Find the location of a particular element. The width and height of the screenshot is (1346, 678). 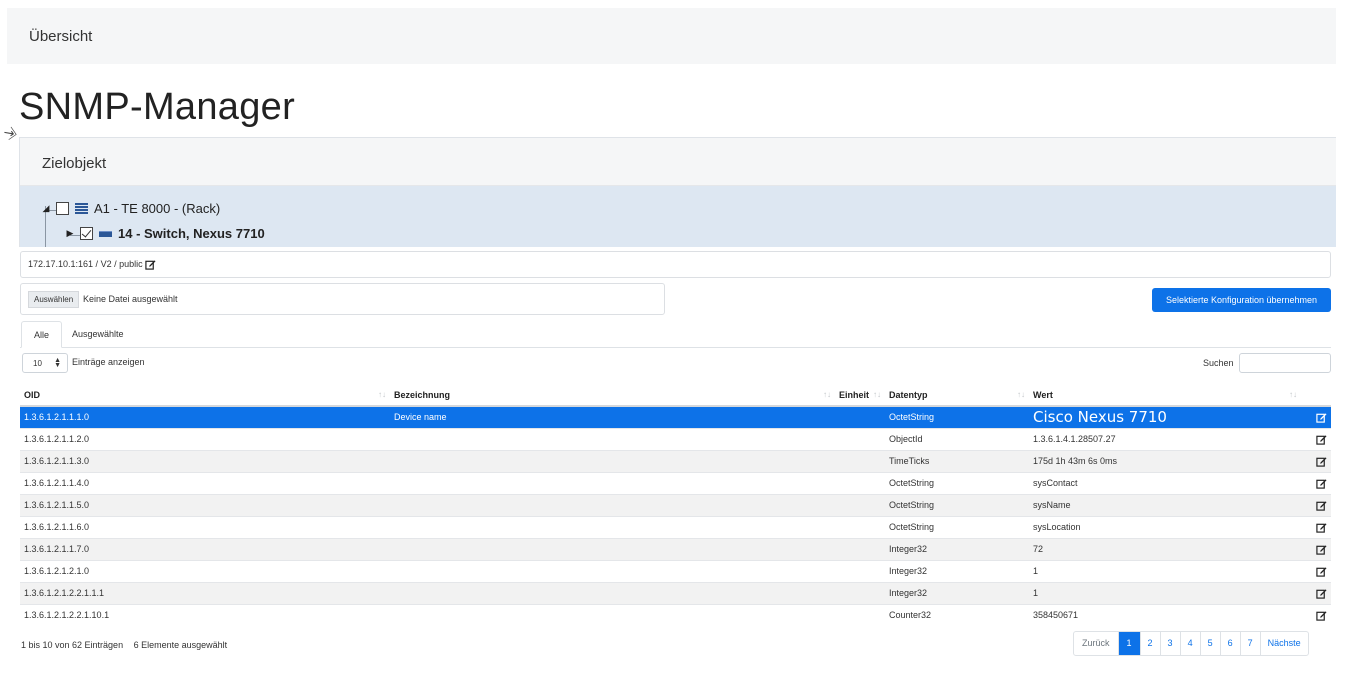

pagination-page: 1 is located at coordinates (1128, 643).